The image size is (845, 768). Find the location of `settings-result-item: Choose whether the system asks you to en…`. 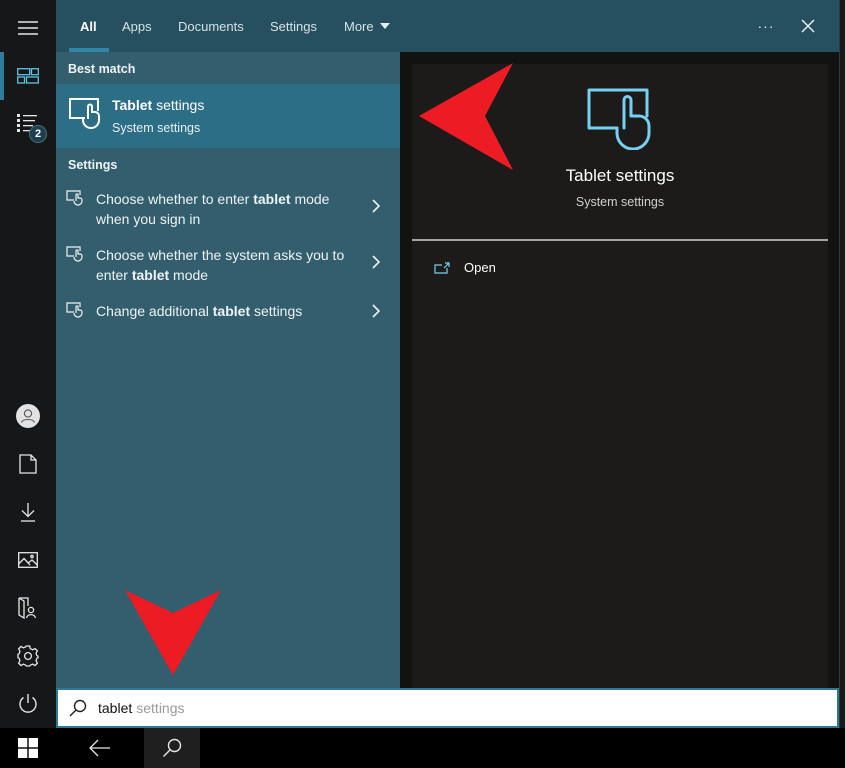

settings-result-item: Choose whether the system asks you to en… is located at coordinates (228, 265).